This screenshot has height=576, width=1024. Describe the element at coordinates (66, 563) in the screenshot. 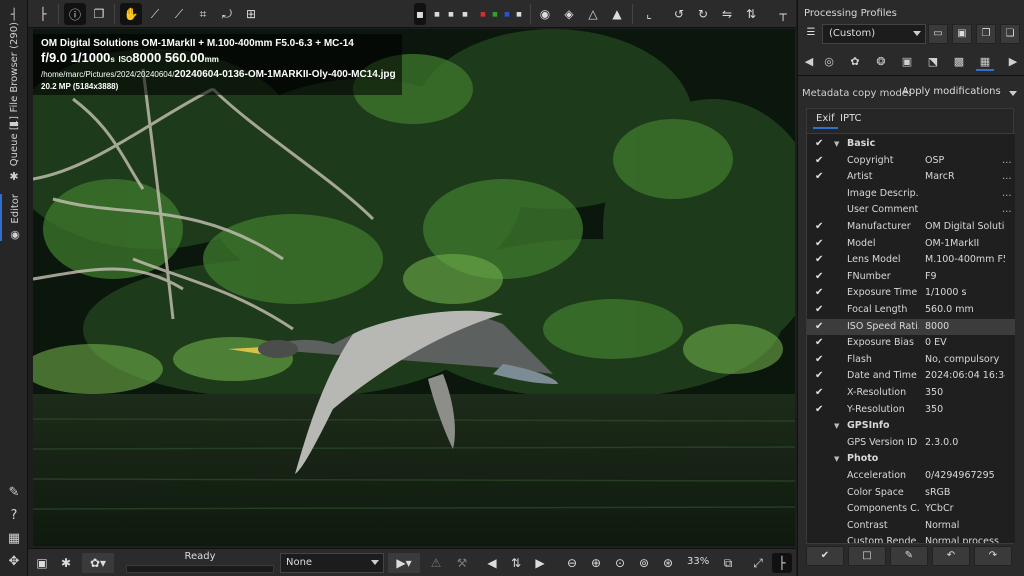

I see `queue-add-icon: ✱` at that location.